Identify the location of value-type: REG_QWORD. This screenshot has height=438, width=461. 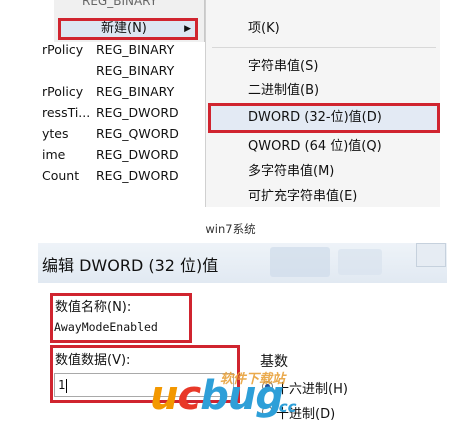
(137, 133).